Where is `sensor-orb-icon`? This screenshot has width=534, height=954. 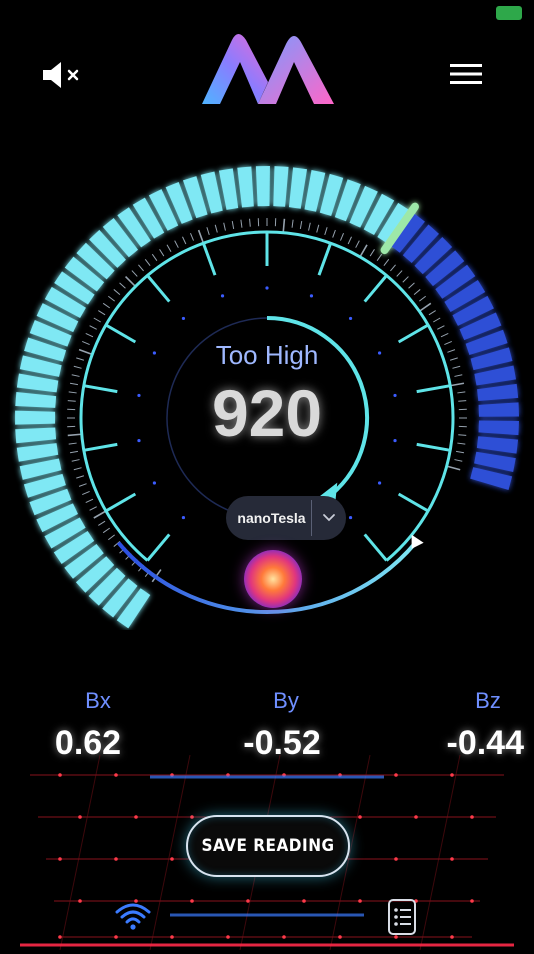
sensor-orb-icon is located at coordinates (273, 579).